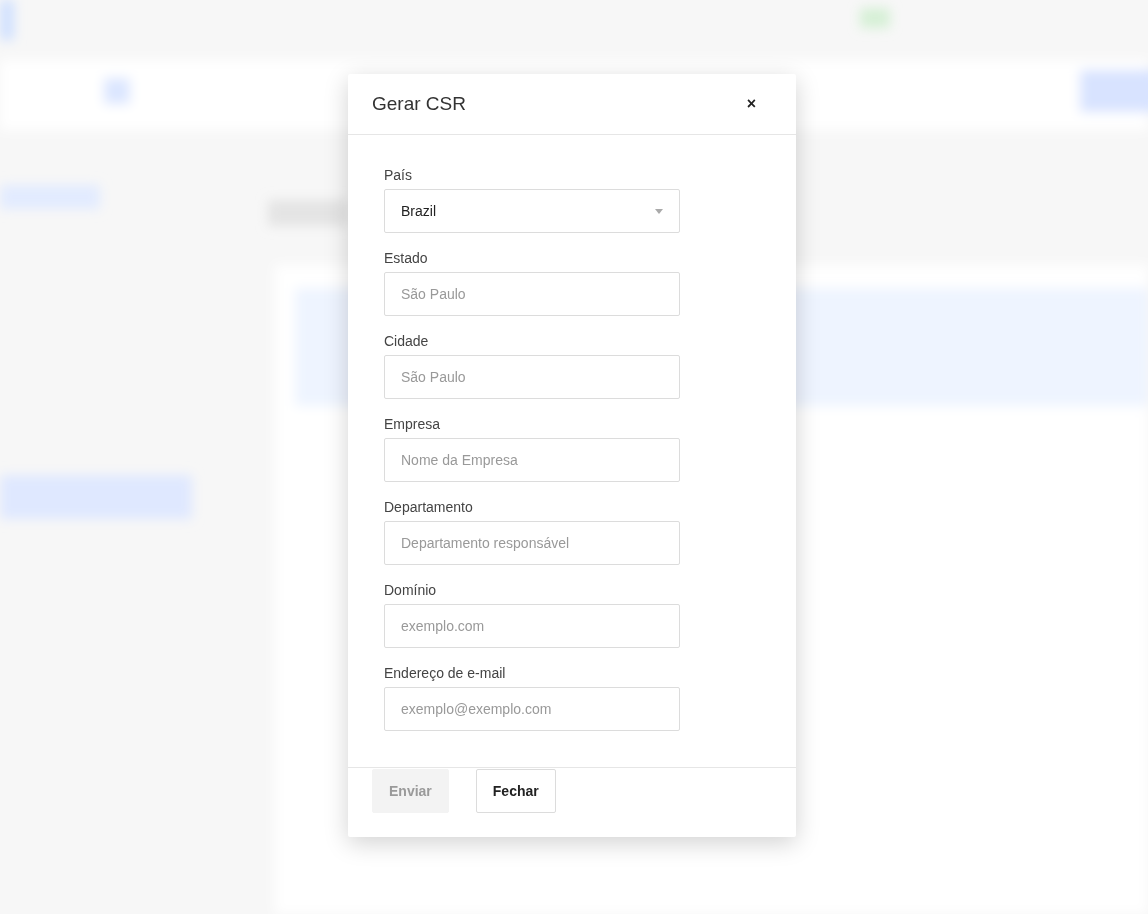  What do you see at coordinates (751, 104) in the screenshot?
I see `close-button: ×` at bounding box center [751, 104].